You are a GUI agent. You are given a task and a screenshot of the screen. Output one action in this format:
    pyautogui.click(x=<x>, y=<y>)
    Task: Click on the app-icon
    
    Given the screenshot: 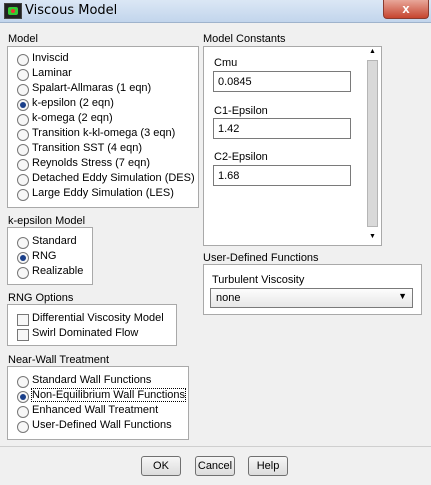 What is the action you would take?
    pyautogui.click(x=13, y=11)
    